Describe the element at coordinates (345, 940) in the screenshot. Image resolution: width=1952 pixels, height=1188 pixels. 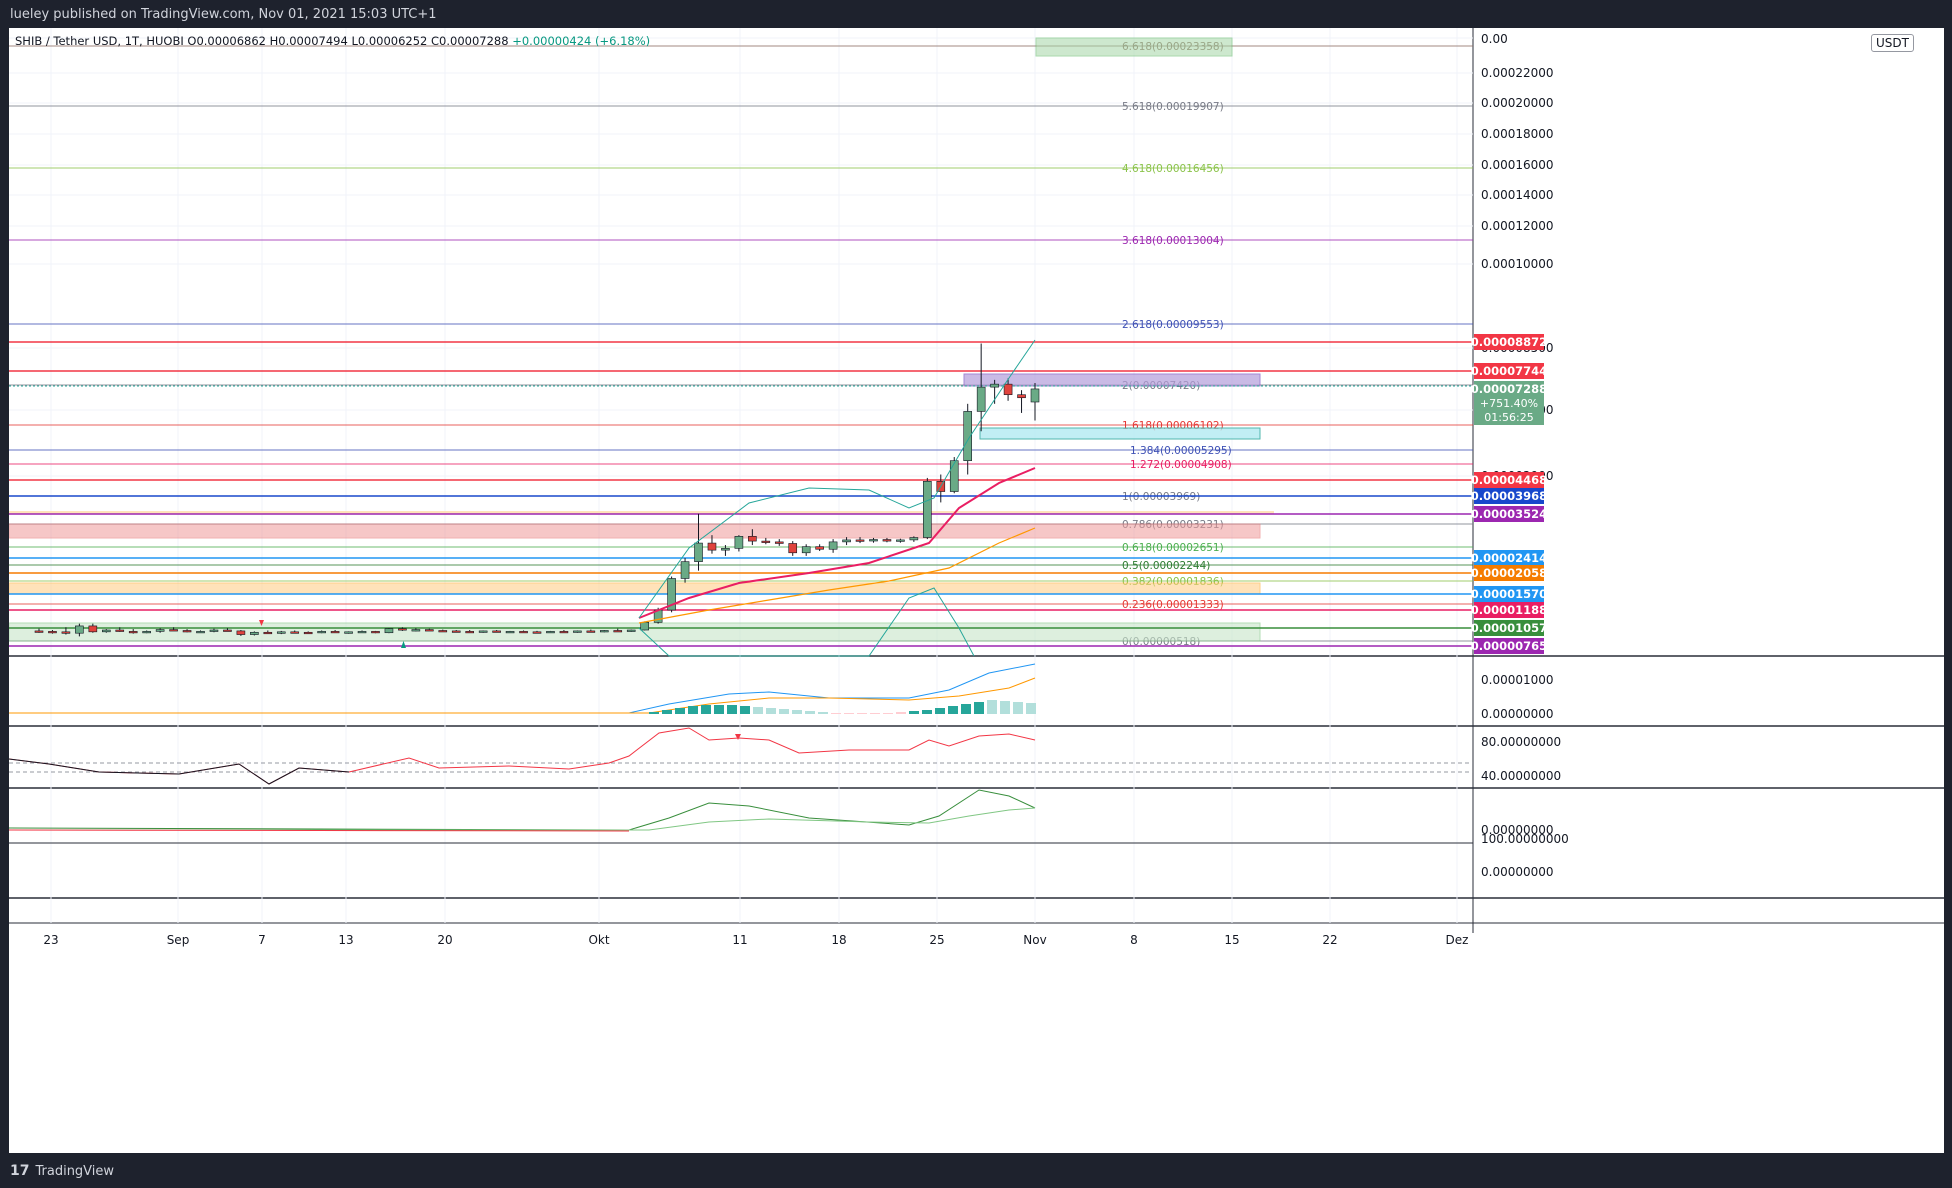
I see `time-axis-label: 13` at that location.